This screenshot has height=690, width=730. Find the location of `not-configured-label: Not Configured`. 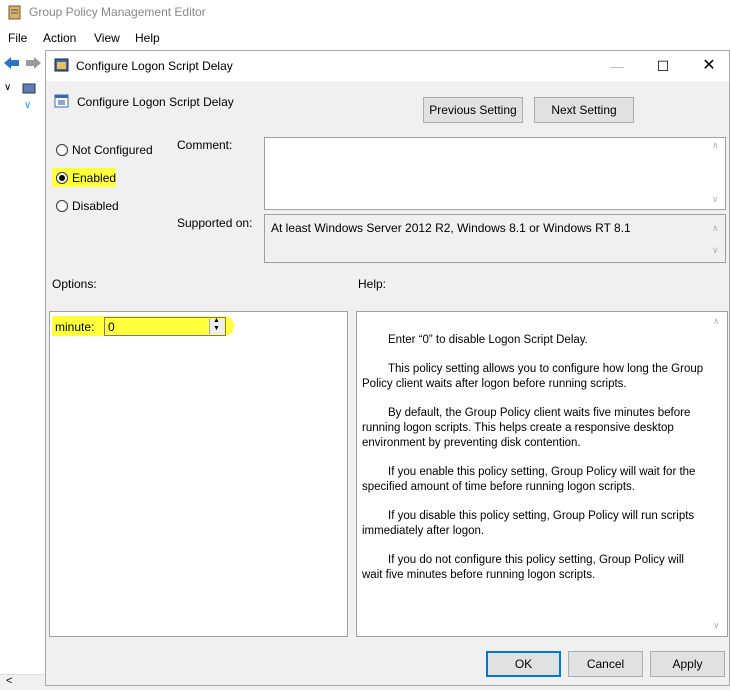

not-configured-label: Not Configured is located at coordinates (112, 150).